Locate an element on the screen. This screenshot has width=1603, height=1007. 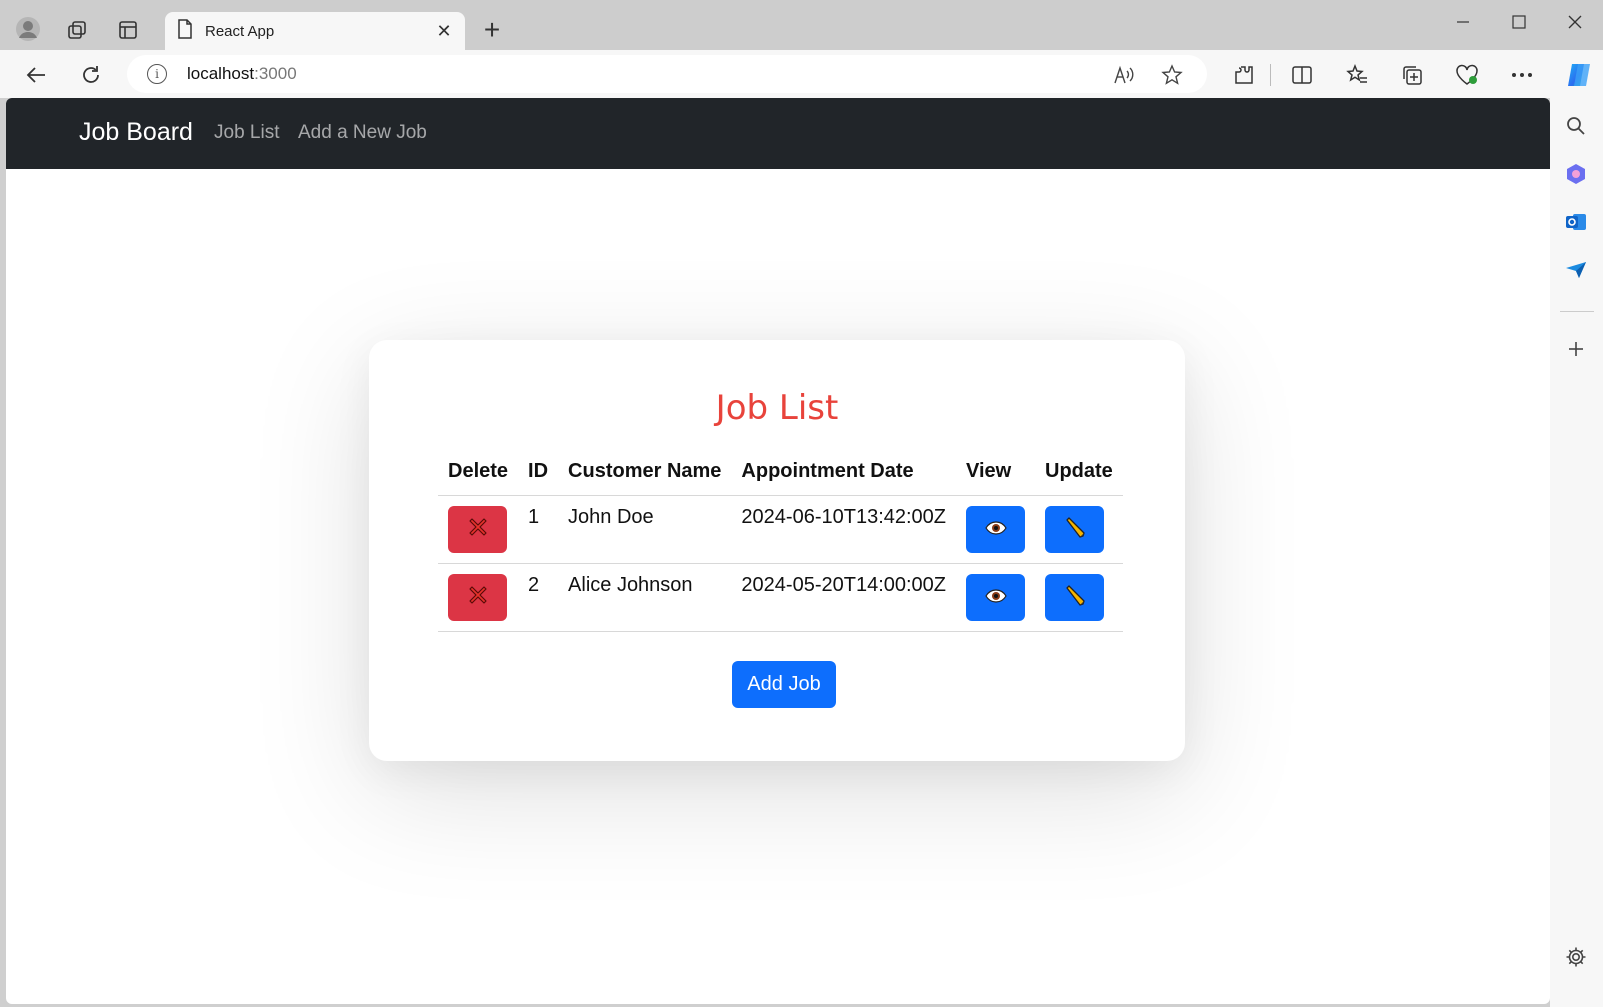
column-header-update: Update is located at coordinates (1079, 473).